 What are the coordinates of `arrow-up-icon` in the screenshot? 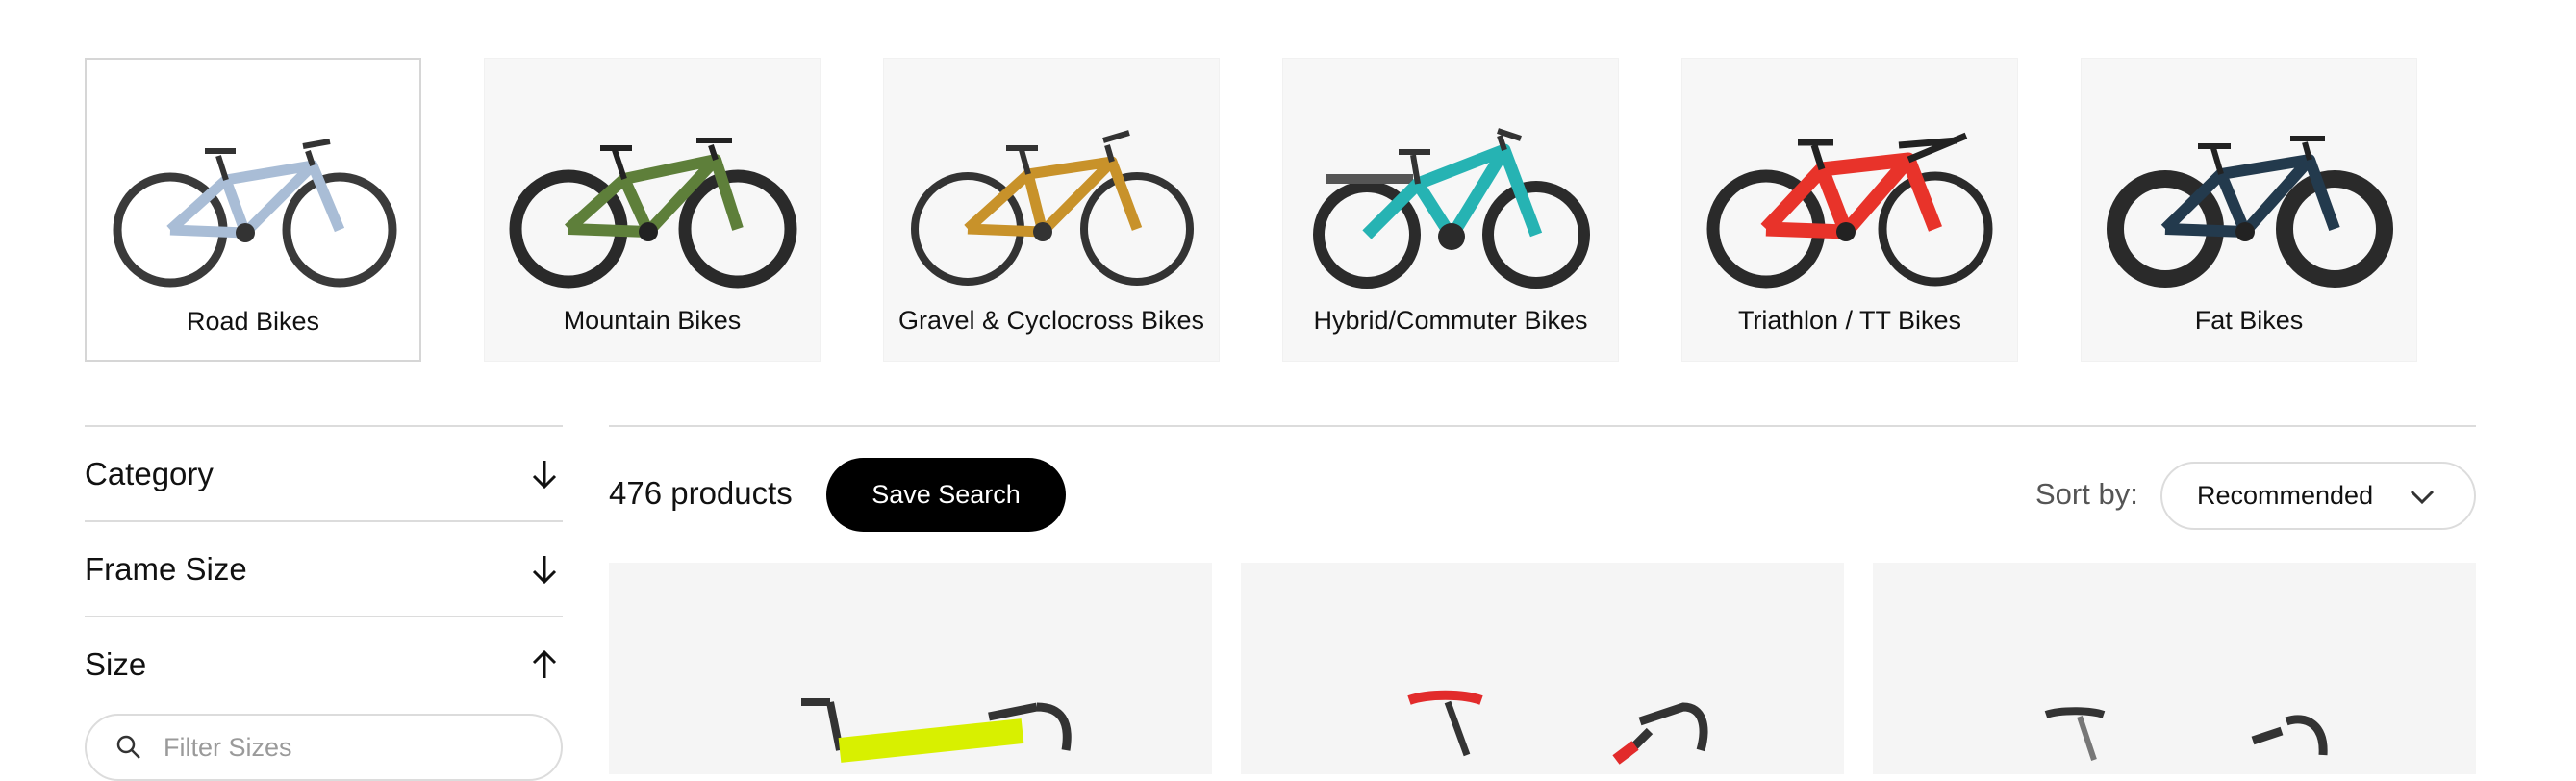 It's located at (545, 663).